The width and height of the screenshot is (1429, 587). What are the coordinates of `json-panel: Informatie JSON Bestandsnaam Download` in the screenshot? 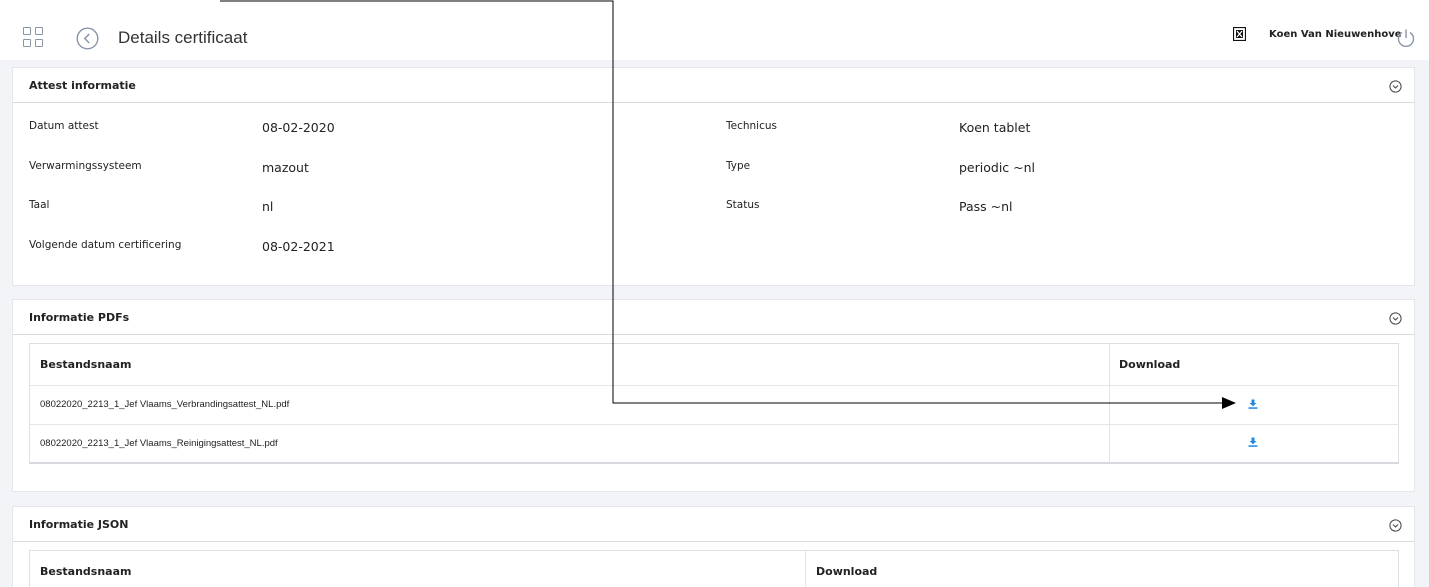 It's located at (713, 546).